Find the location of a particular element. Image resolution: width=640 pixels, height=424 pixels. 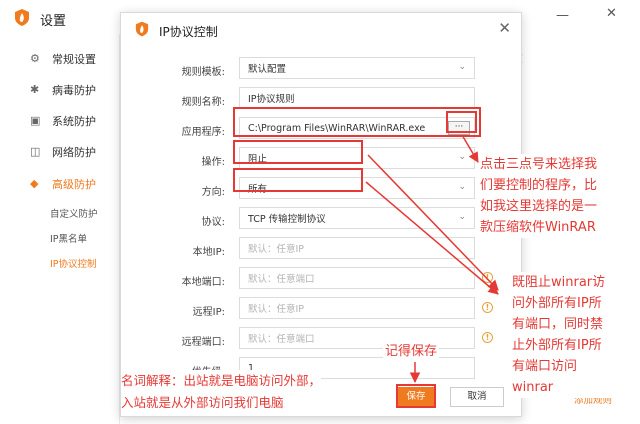

dialog-close-button: ✕ is located at coordinates (504, 28).